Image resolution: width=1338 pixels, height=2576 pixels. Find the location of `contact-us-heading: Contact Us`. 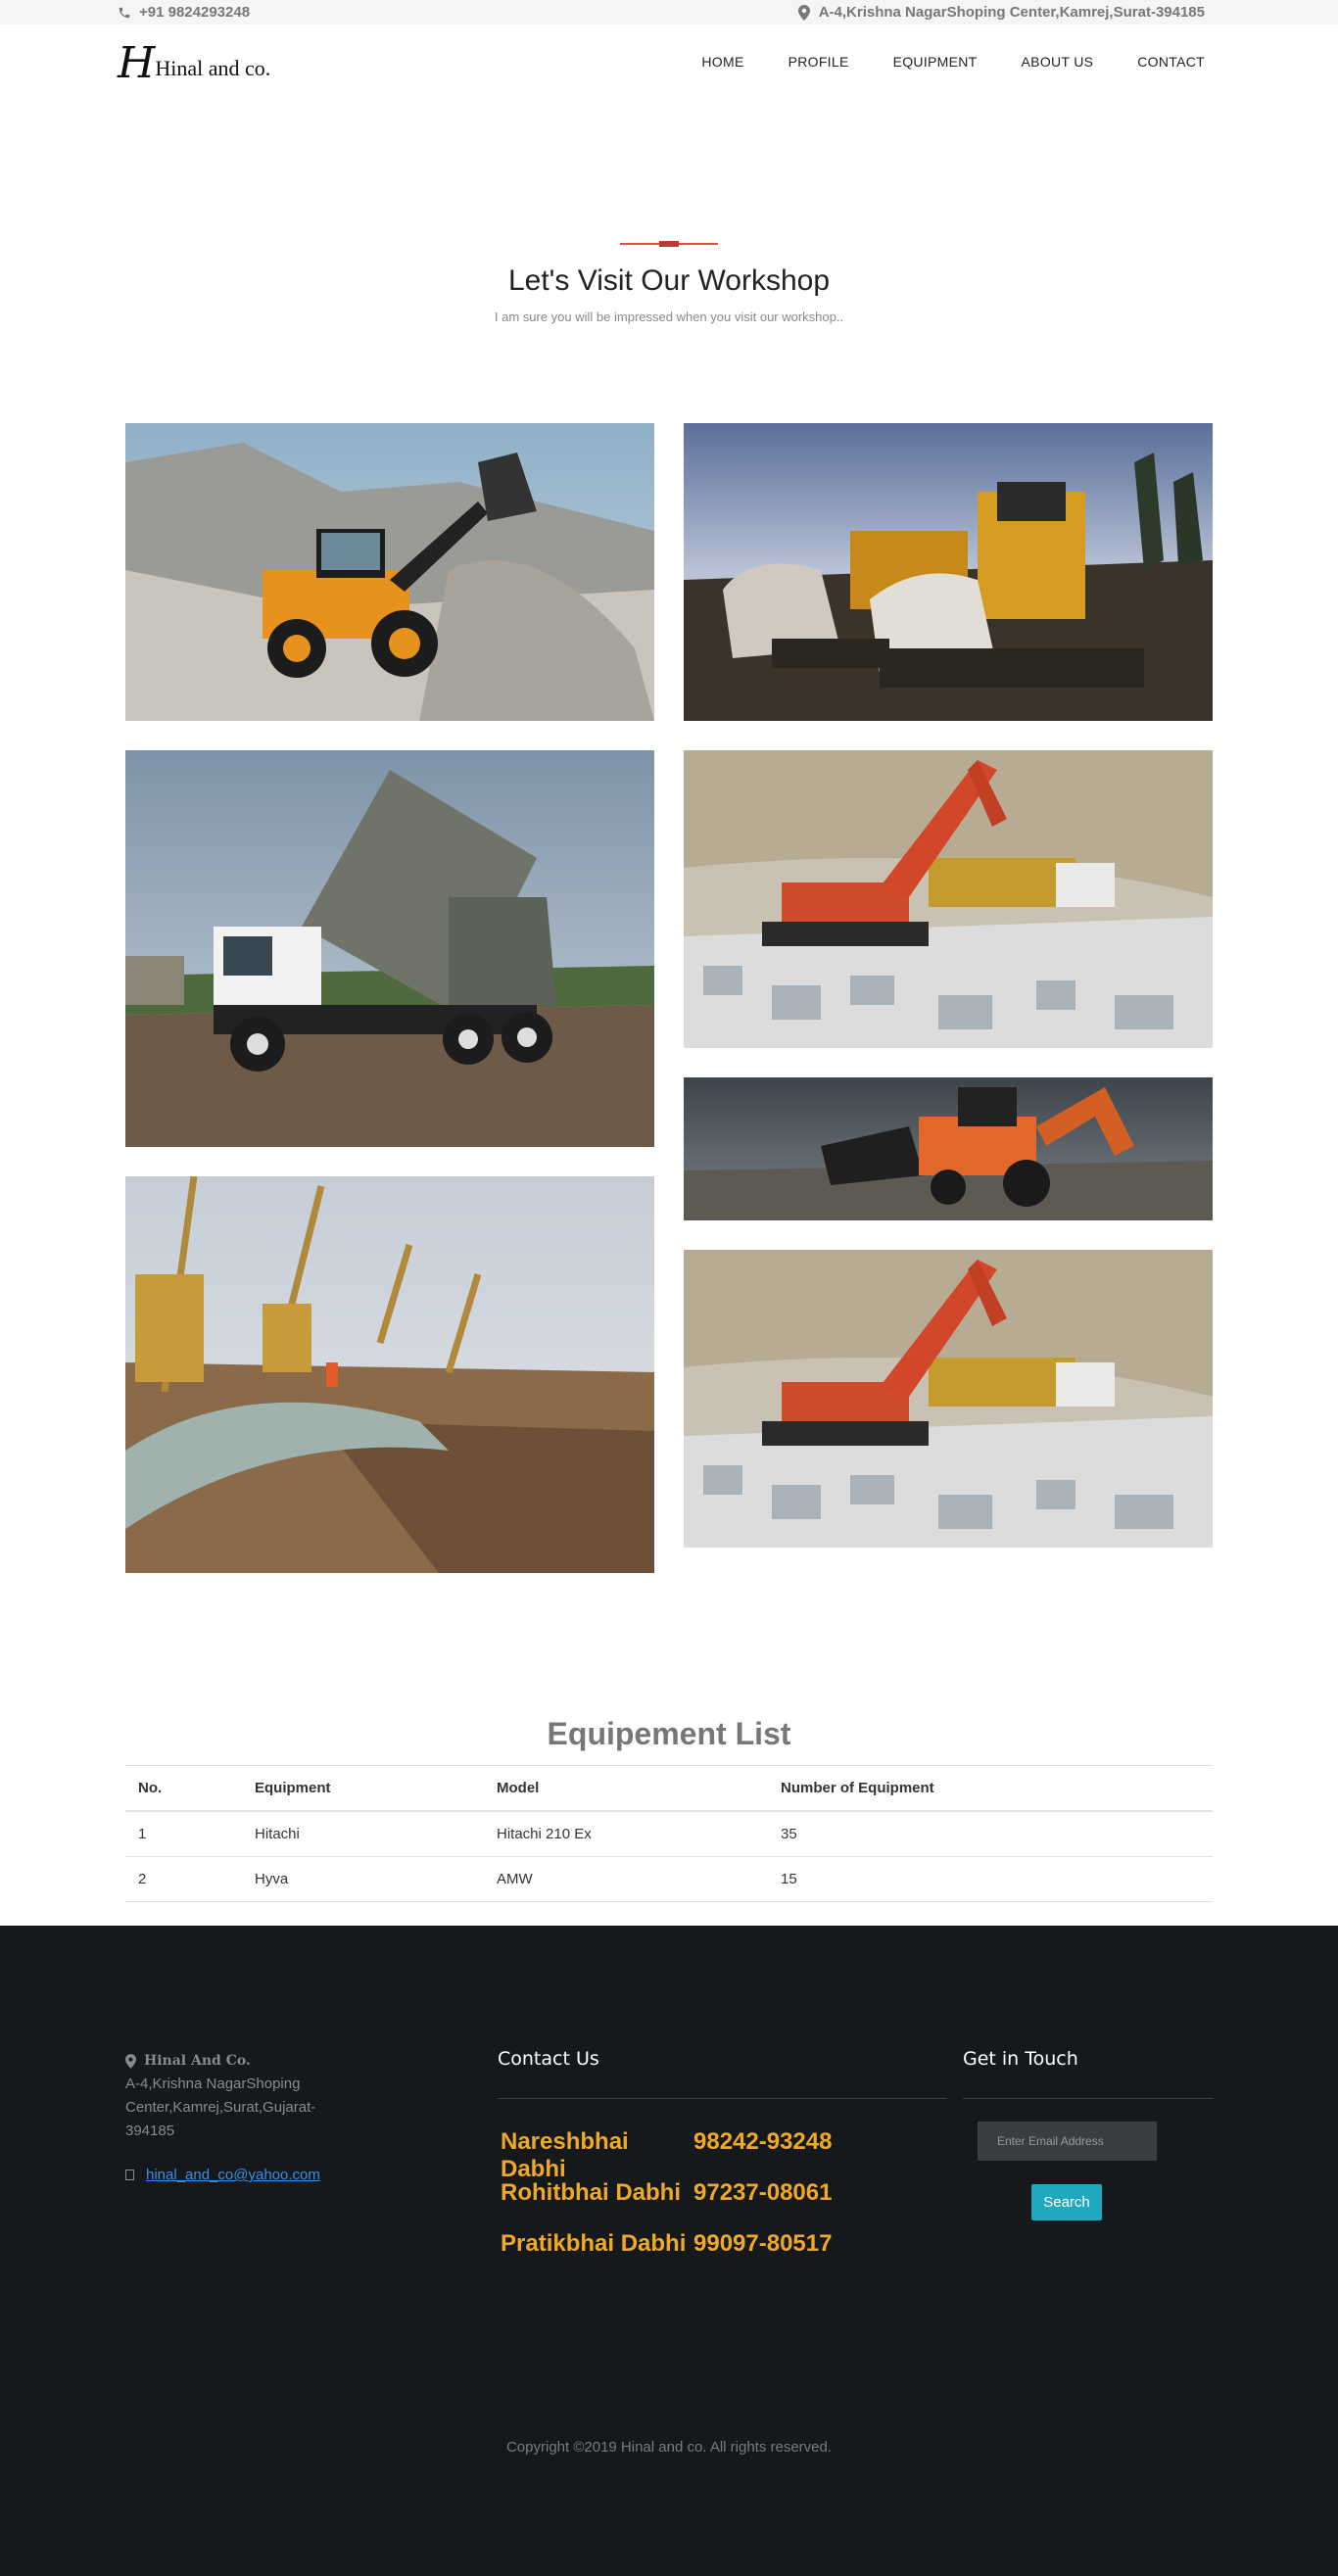

contact-us-heading: Contact Us is located at coordinates (548, 2059).